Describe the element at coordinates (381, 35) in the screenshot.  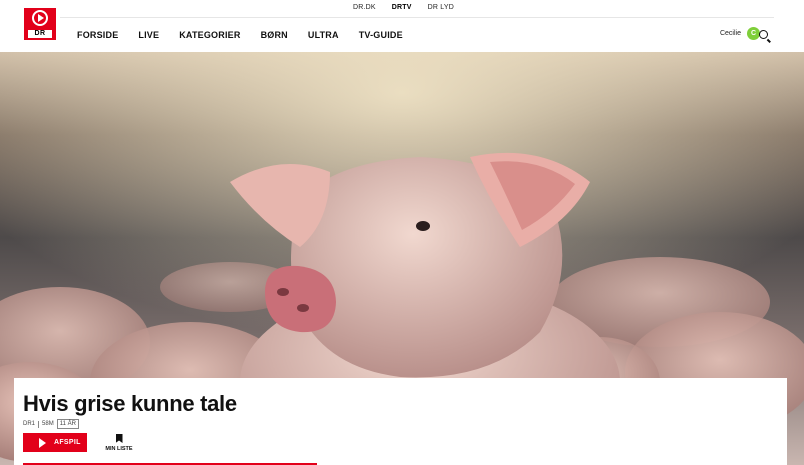
I see `nav-item-tv-guide: TV-GUIDE` at that location.